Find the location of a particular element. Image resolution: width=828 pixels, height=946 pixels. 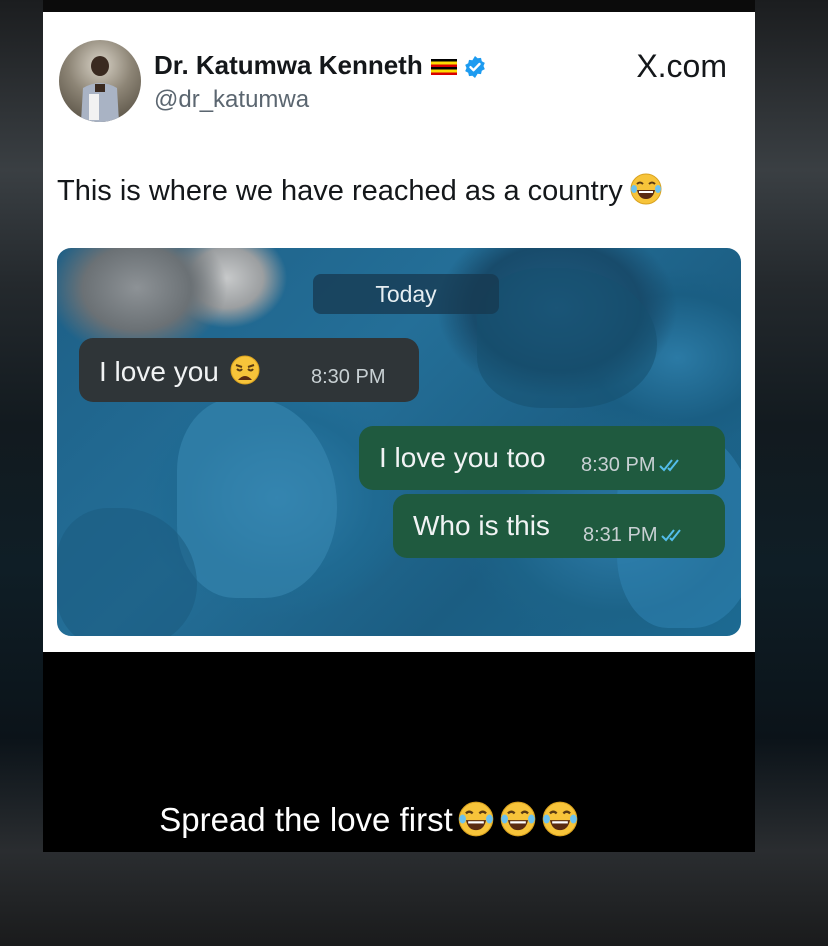

outgoing-message-bubble: I love you too 8:30 PM is located at coordinates (542, 458).